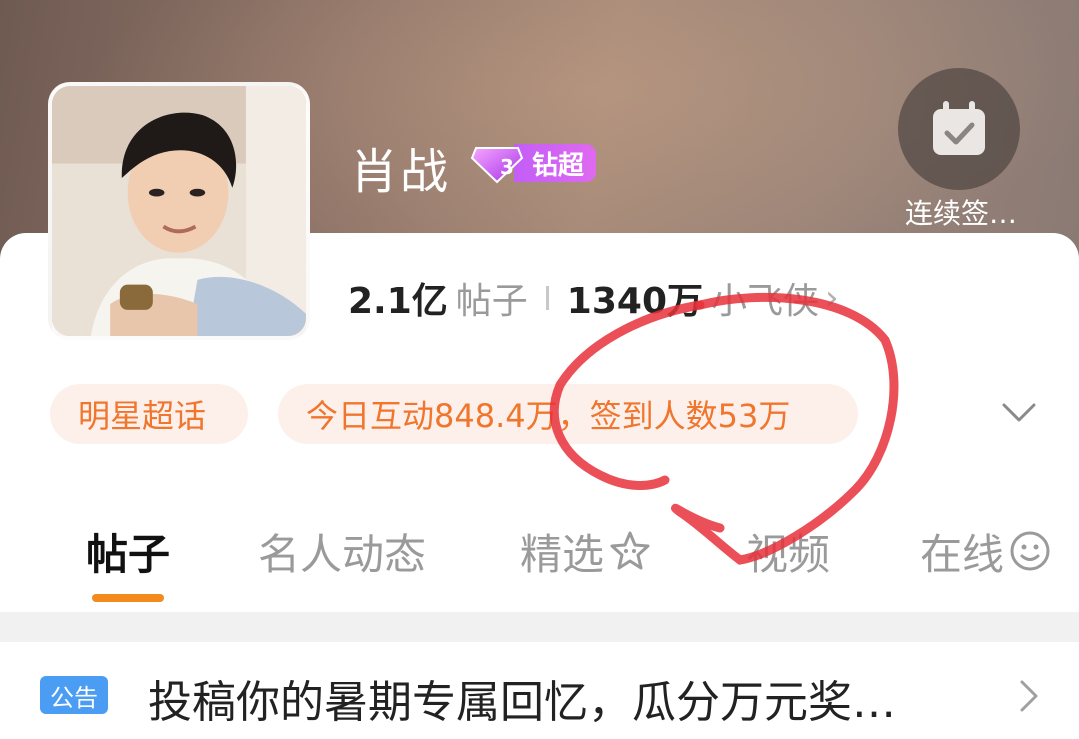 The image size is (1079, 739). Describe the element at coordinates (765, 298) in the screenshot. I see `fans-label: 小飞侠` at that location.